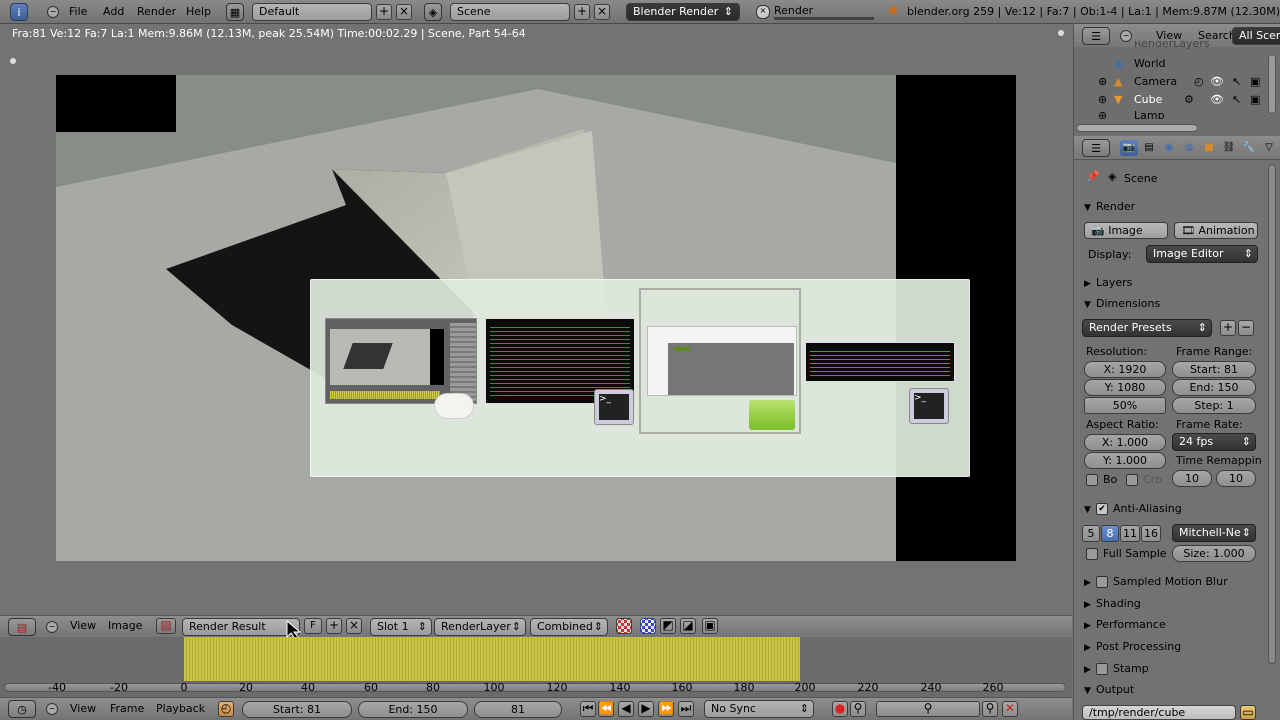 The height and width of the screenshot is (720, 1280). I want to click on menu-file: File, so click(78, 12).